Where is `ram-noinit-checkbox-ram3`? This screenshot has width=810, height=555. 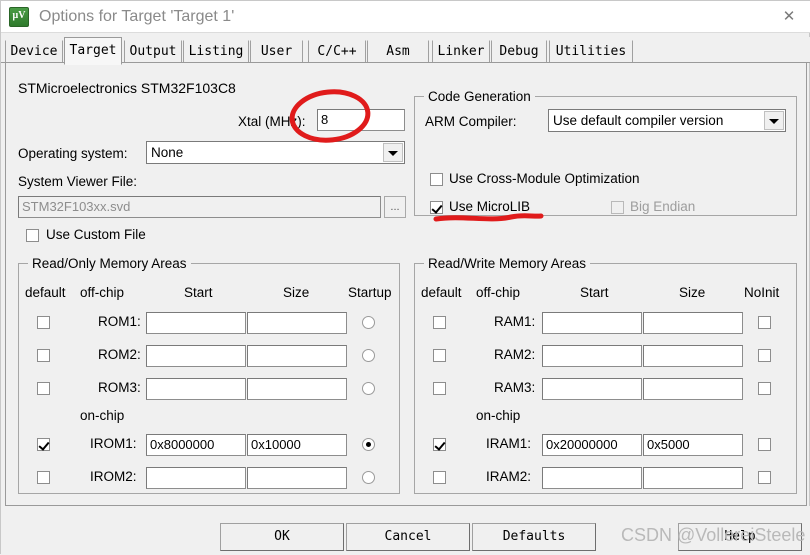 ram-noinit-checkbox-ram3 is located at coordinates (764, 388).